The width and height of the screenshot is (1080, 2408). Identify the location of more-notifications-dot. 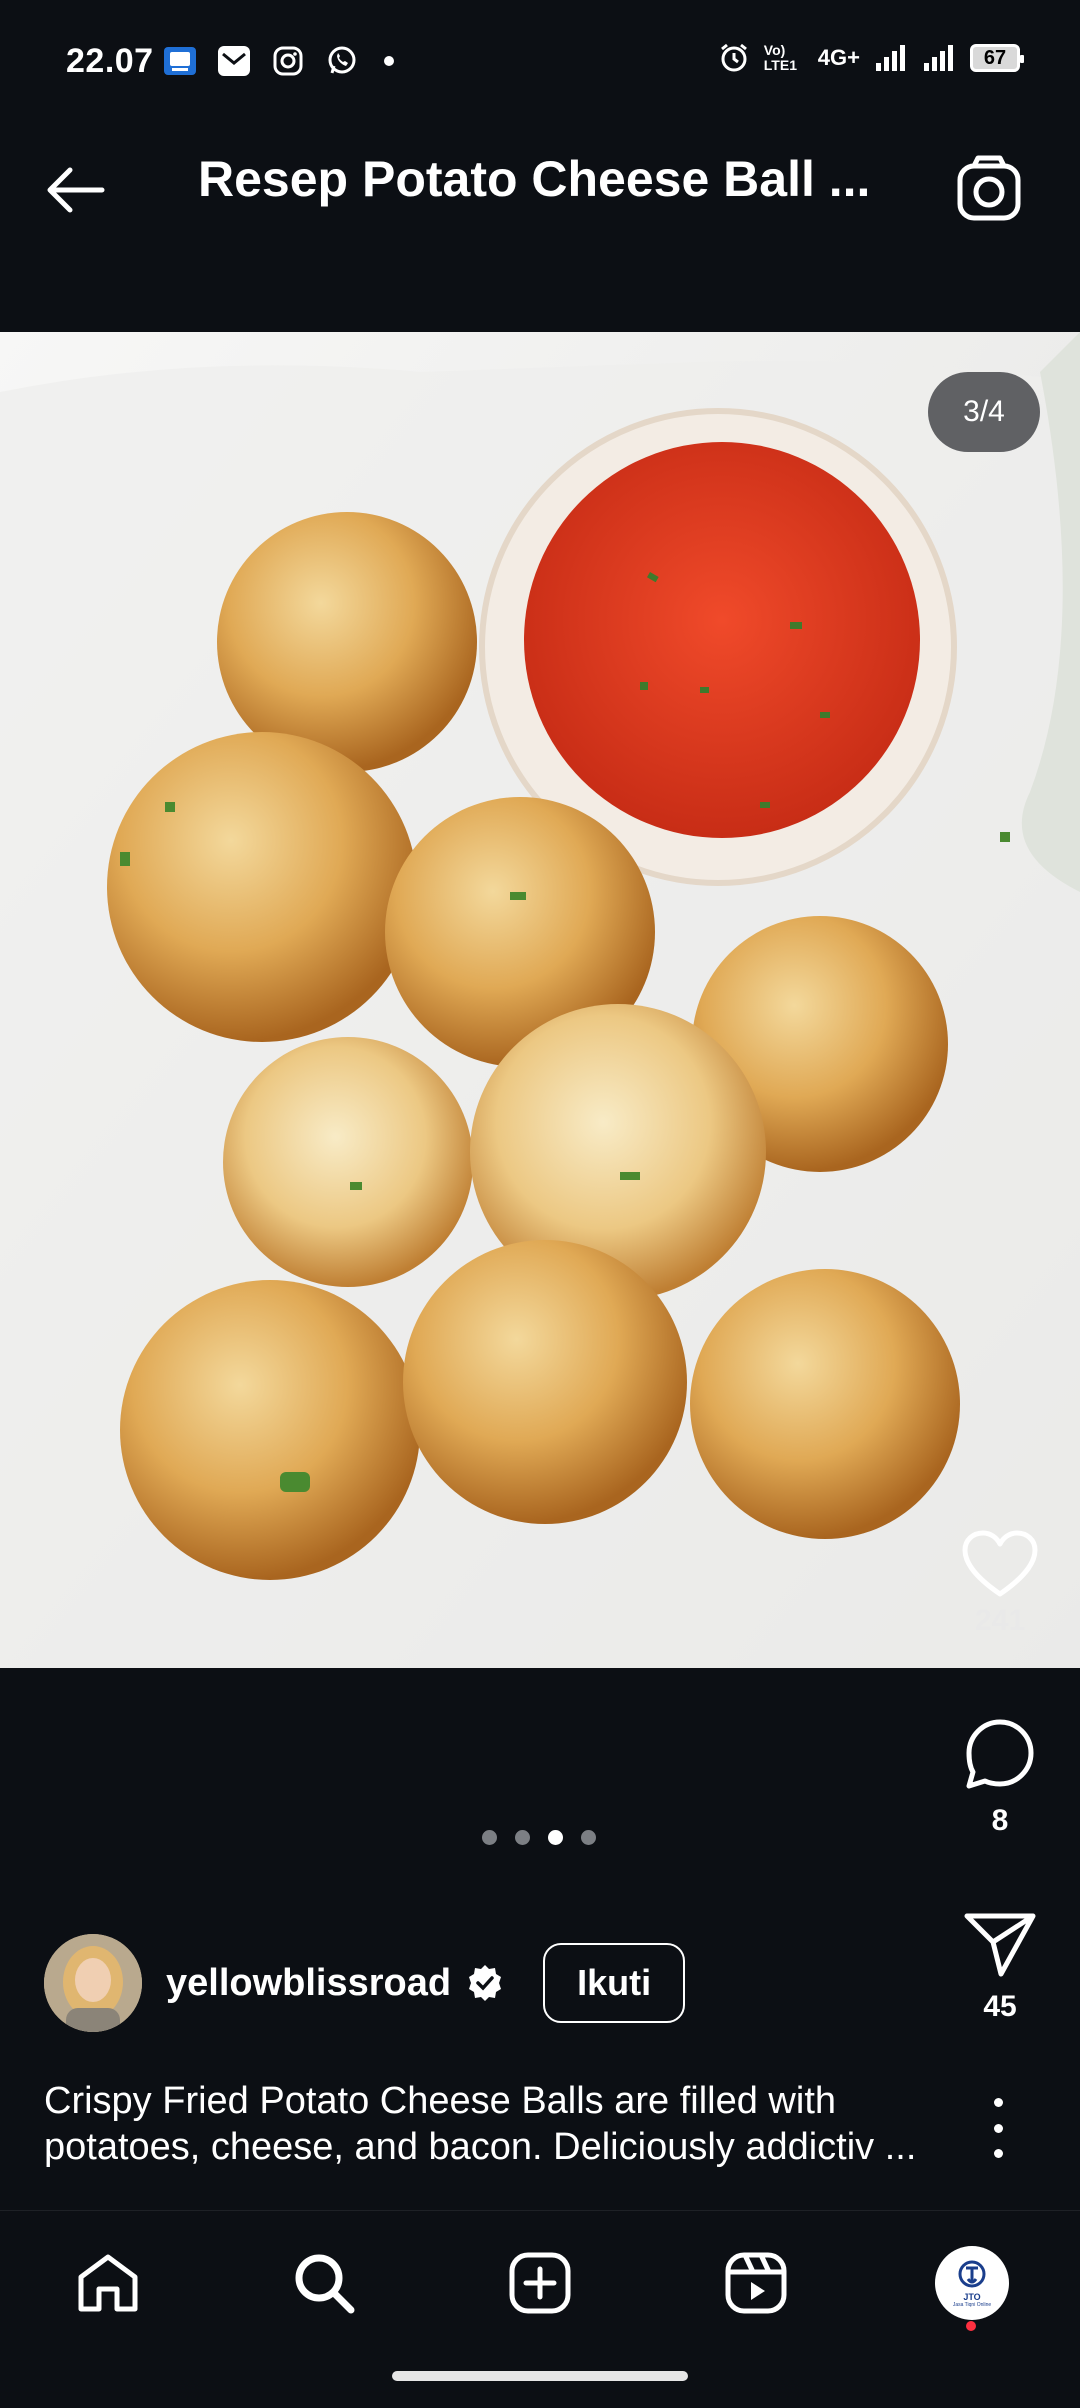
(389, 61).